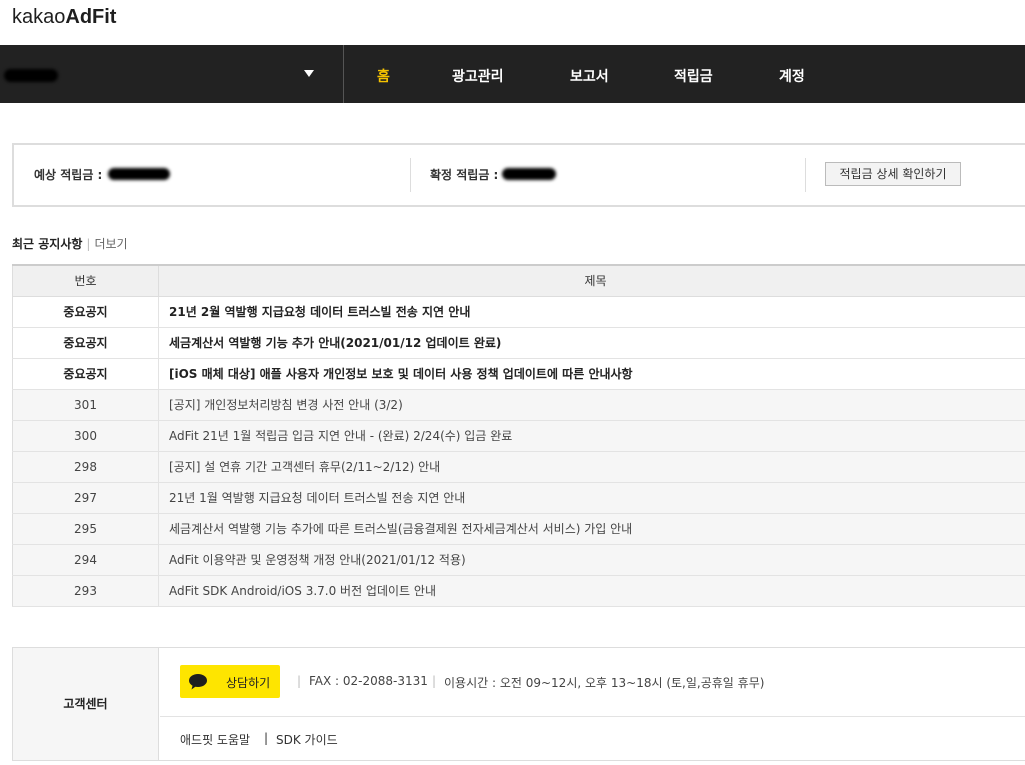  I want to click on customer-center-links: 애드핏 도움말 | SDK 가이드, so click(592, 739).